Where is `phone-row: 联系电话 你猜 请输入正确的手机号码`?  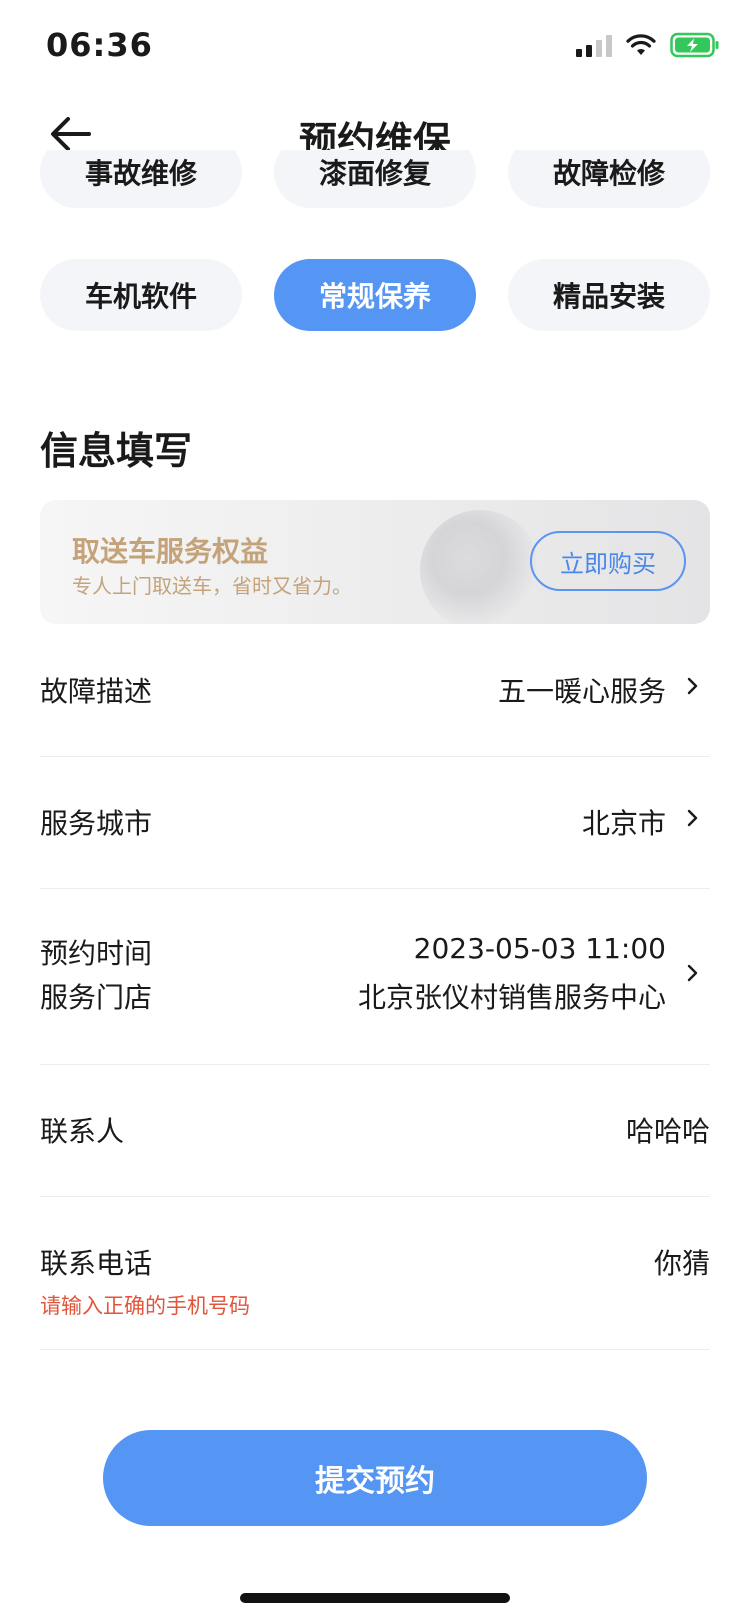 phone-row: 联系电话 你猜 请输入正确的手机号码 is located at coordinates (375, 1273).